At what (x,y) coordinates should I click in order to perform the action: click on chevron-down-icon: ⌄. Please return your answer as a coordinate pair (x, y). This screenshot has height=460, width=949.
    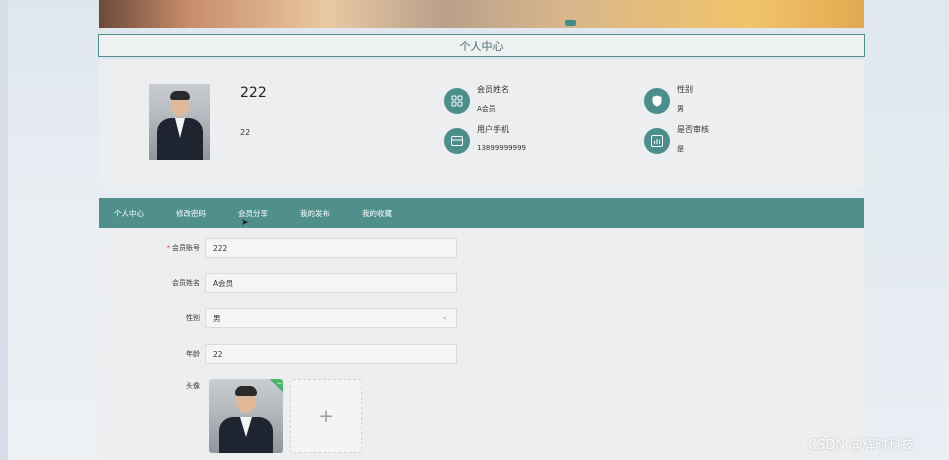
    Looking at the image, I should click on (444, 316).